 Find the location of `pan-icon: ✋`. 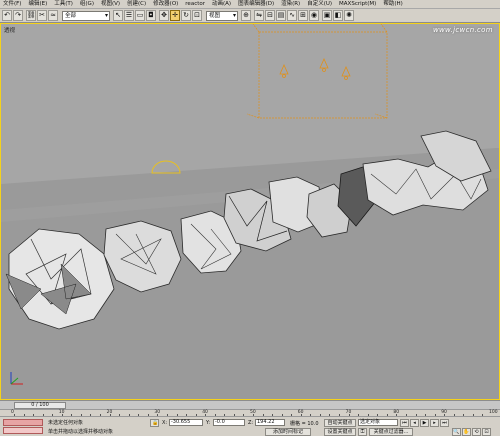

pan-icon: ✋ is located at coordinates (466, 432).